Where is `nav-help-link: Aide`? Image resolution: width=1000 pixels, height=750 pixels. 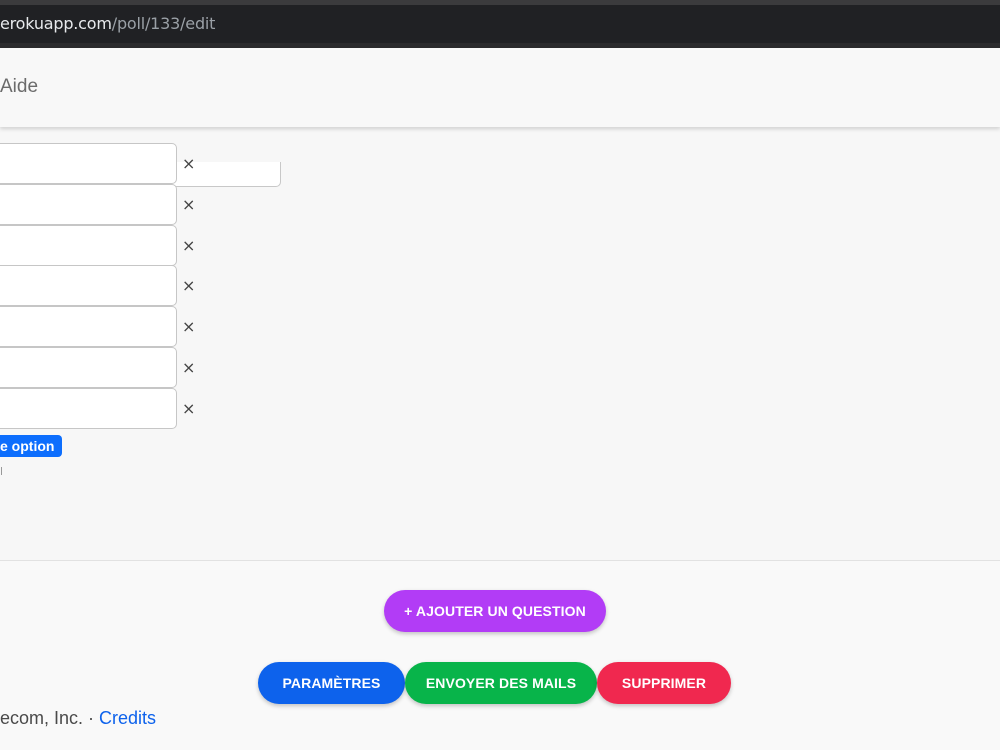 nav-help-link: Aide is located at coordinates (19, 87).